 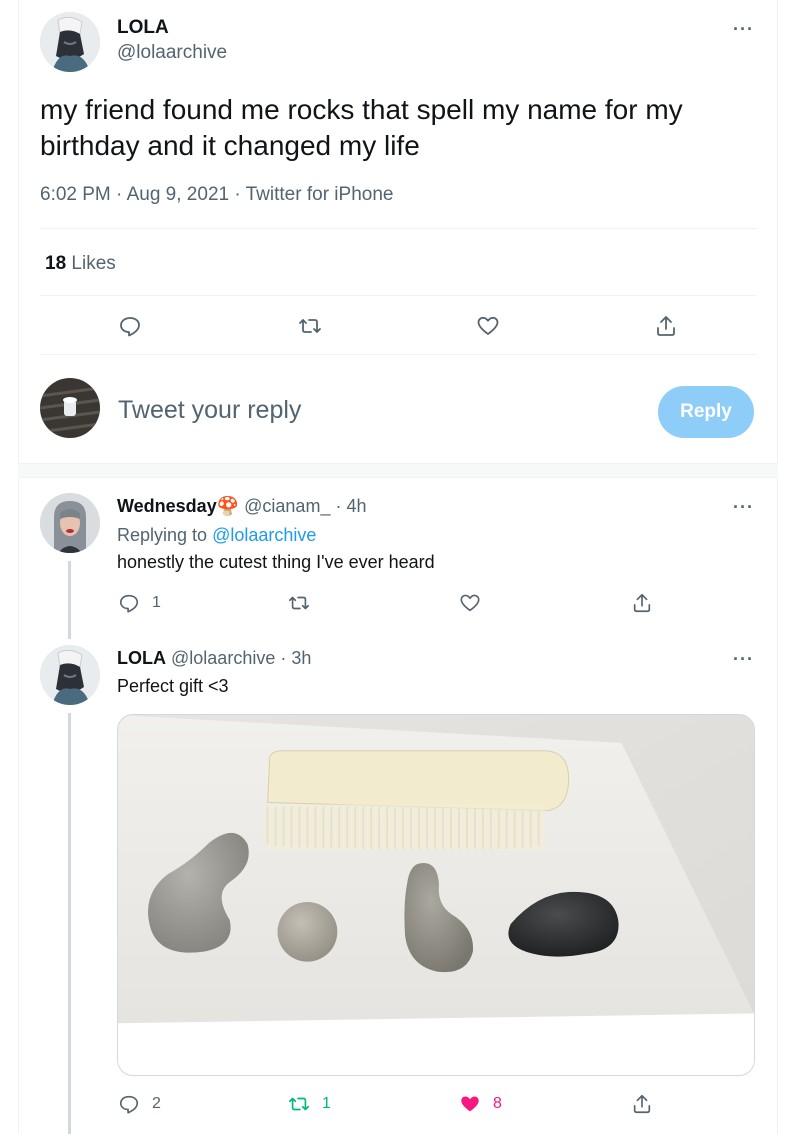 I want to click on replying-to: Replying to @lolaarchive, so click(x=216, y=535).